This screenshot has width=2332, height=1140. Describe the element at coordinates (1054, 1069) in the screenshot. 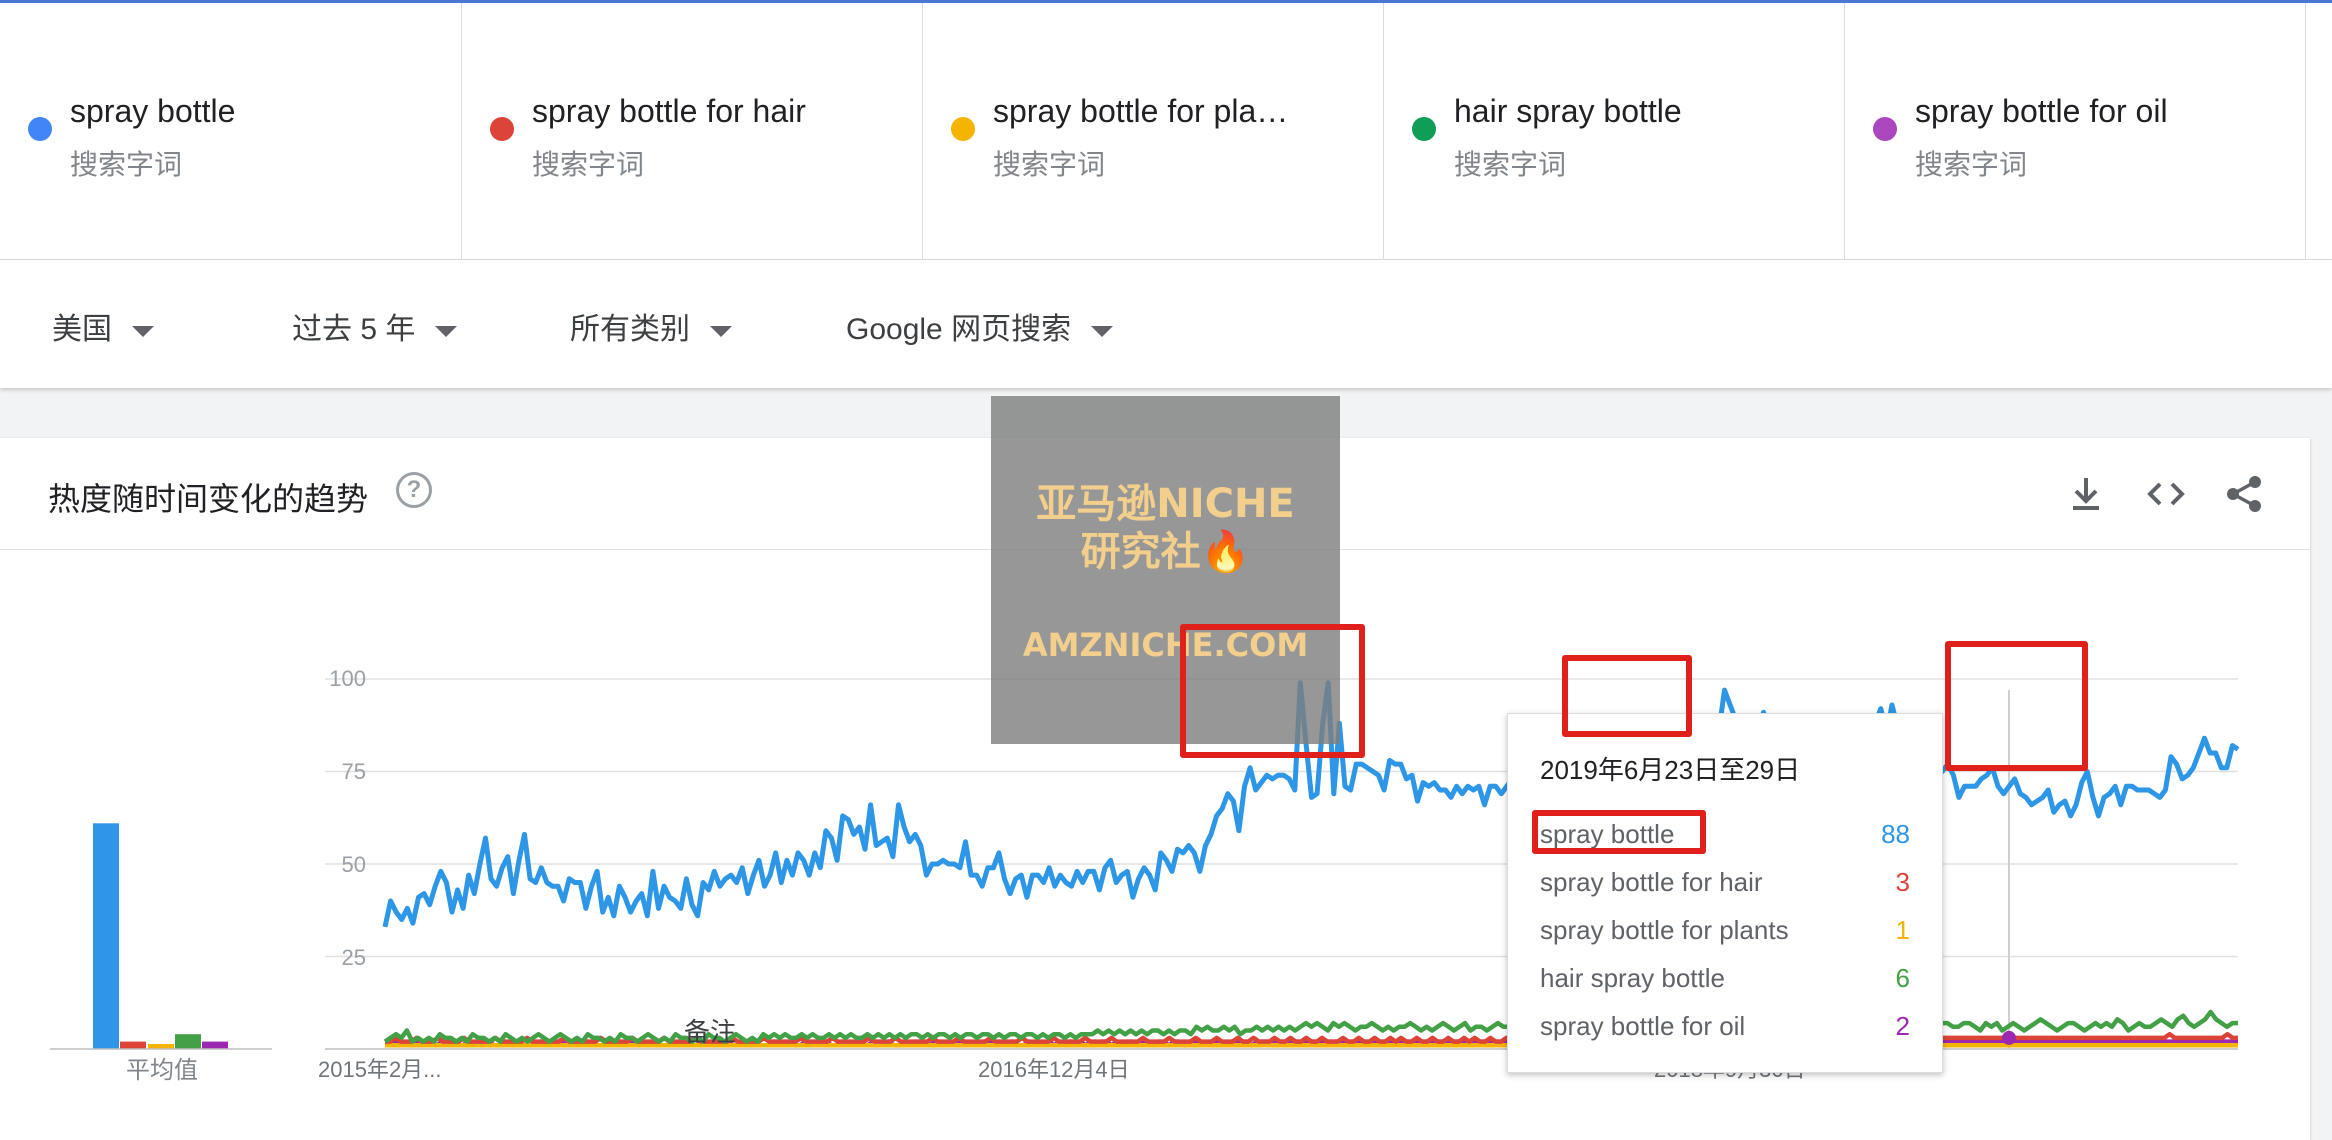

I see `x-tick-label: 2016年12月4日` at that location.